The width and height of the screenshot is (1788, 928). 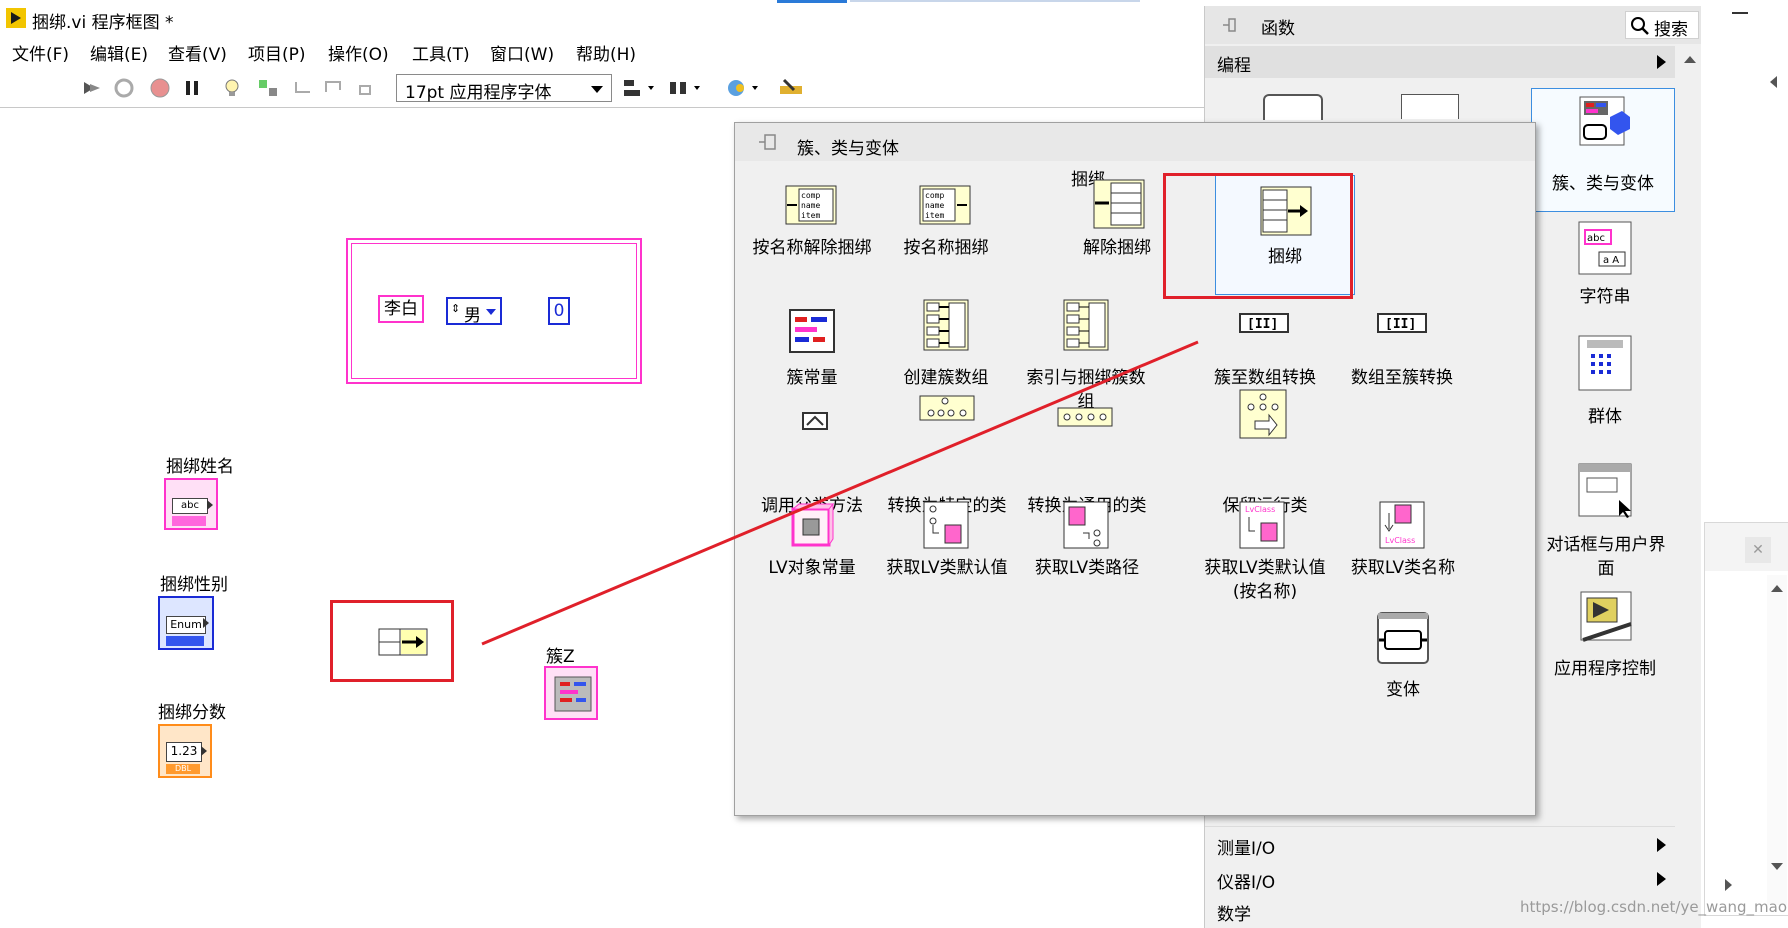 I want to click on cluster-indicator-terminal, so click(x=571, y=693).